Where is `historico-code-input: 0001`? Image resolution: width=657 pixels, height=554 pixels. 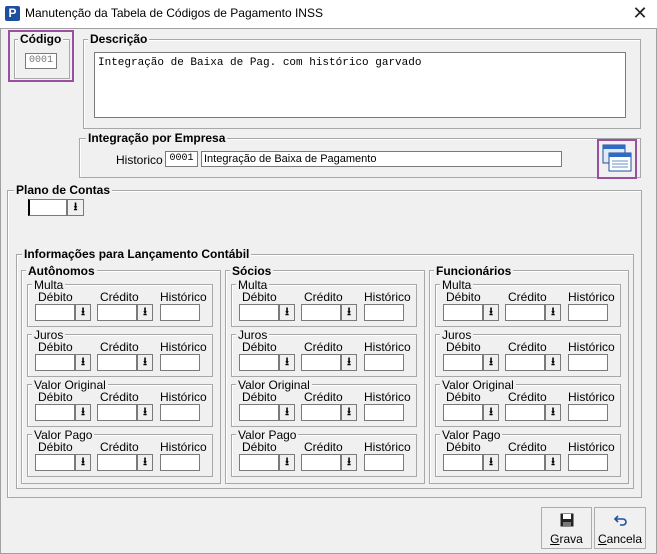 historico-code-input: 0001 is located at coordinates (181, 159).